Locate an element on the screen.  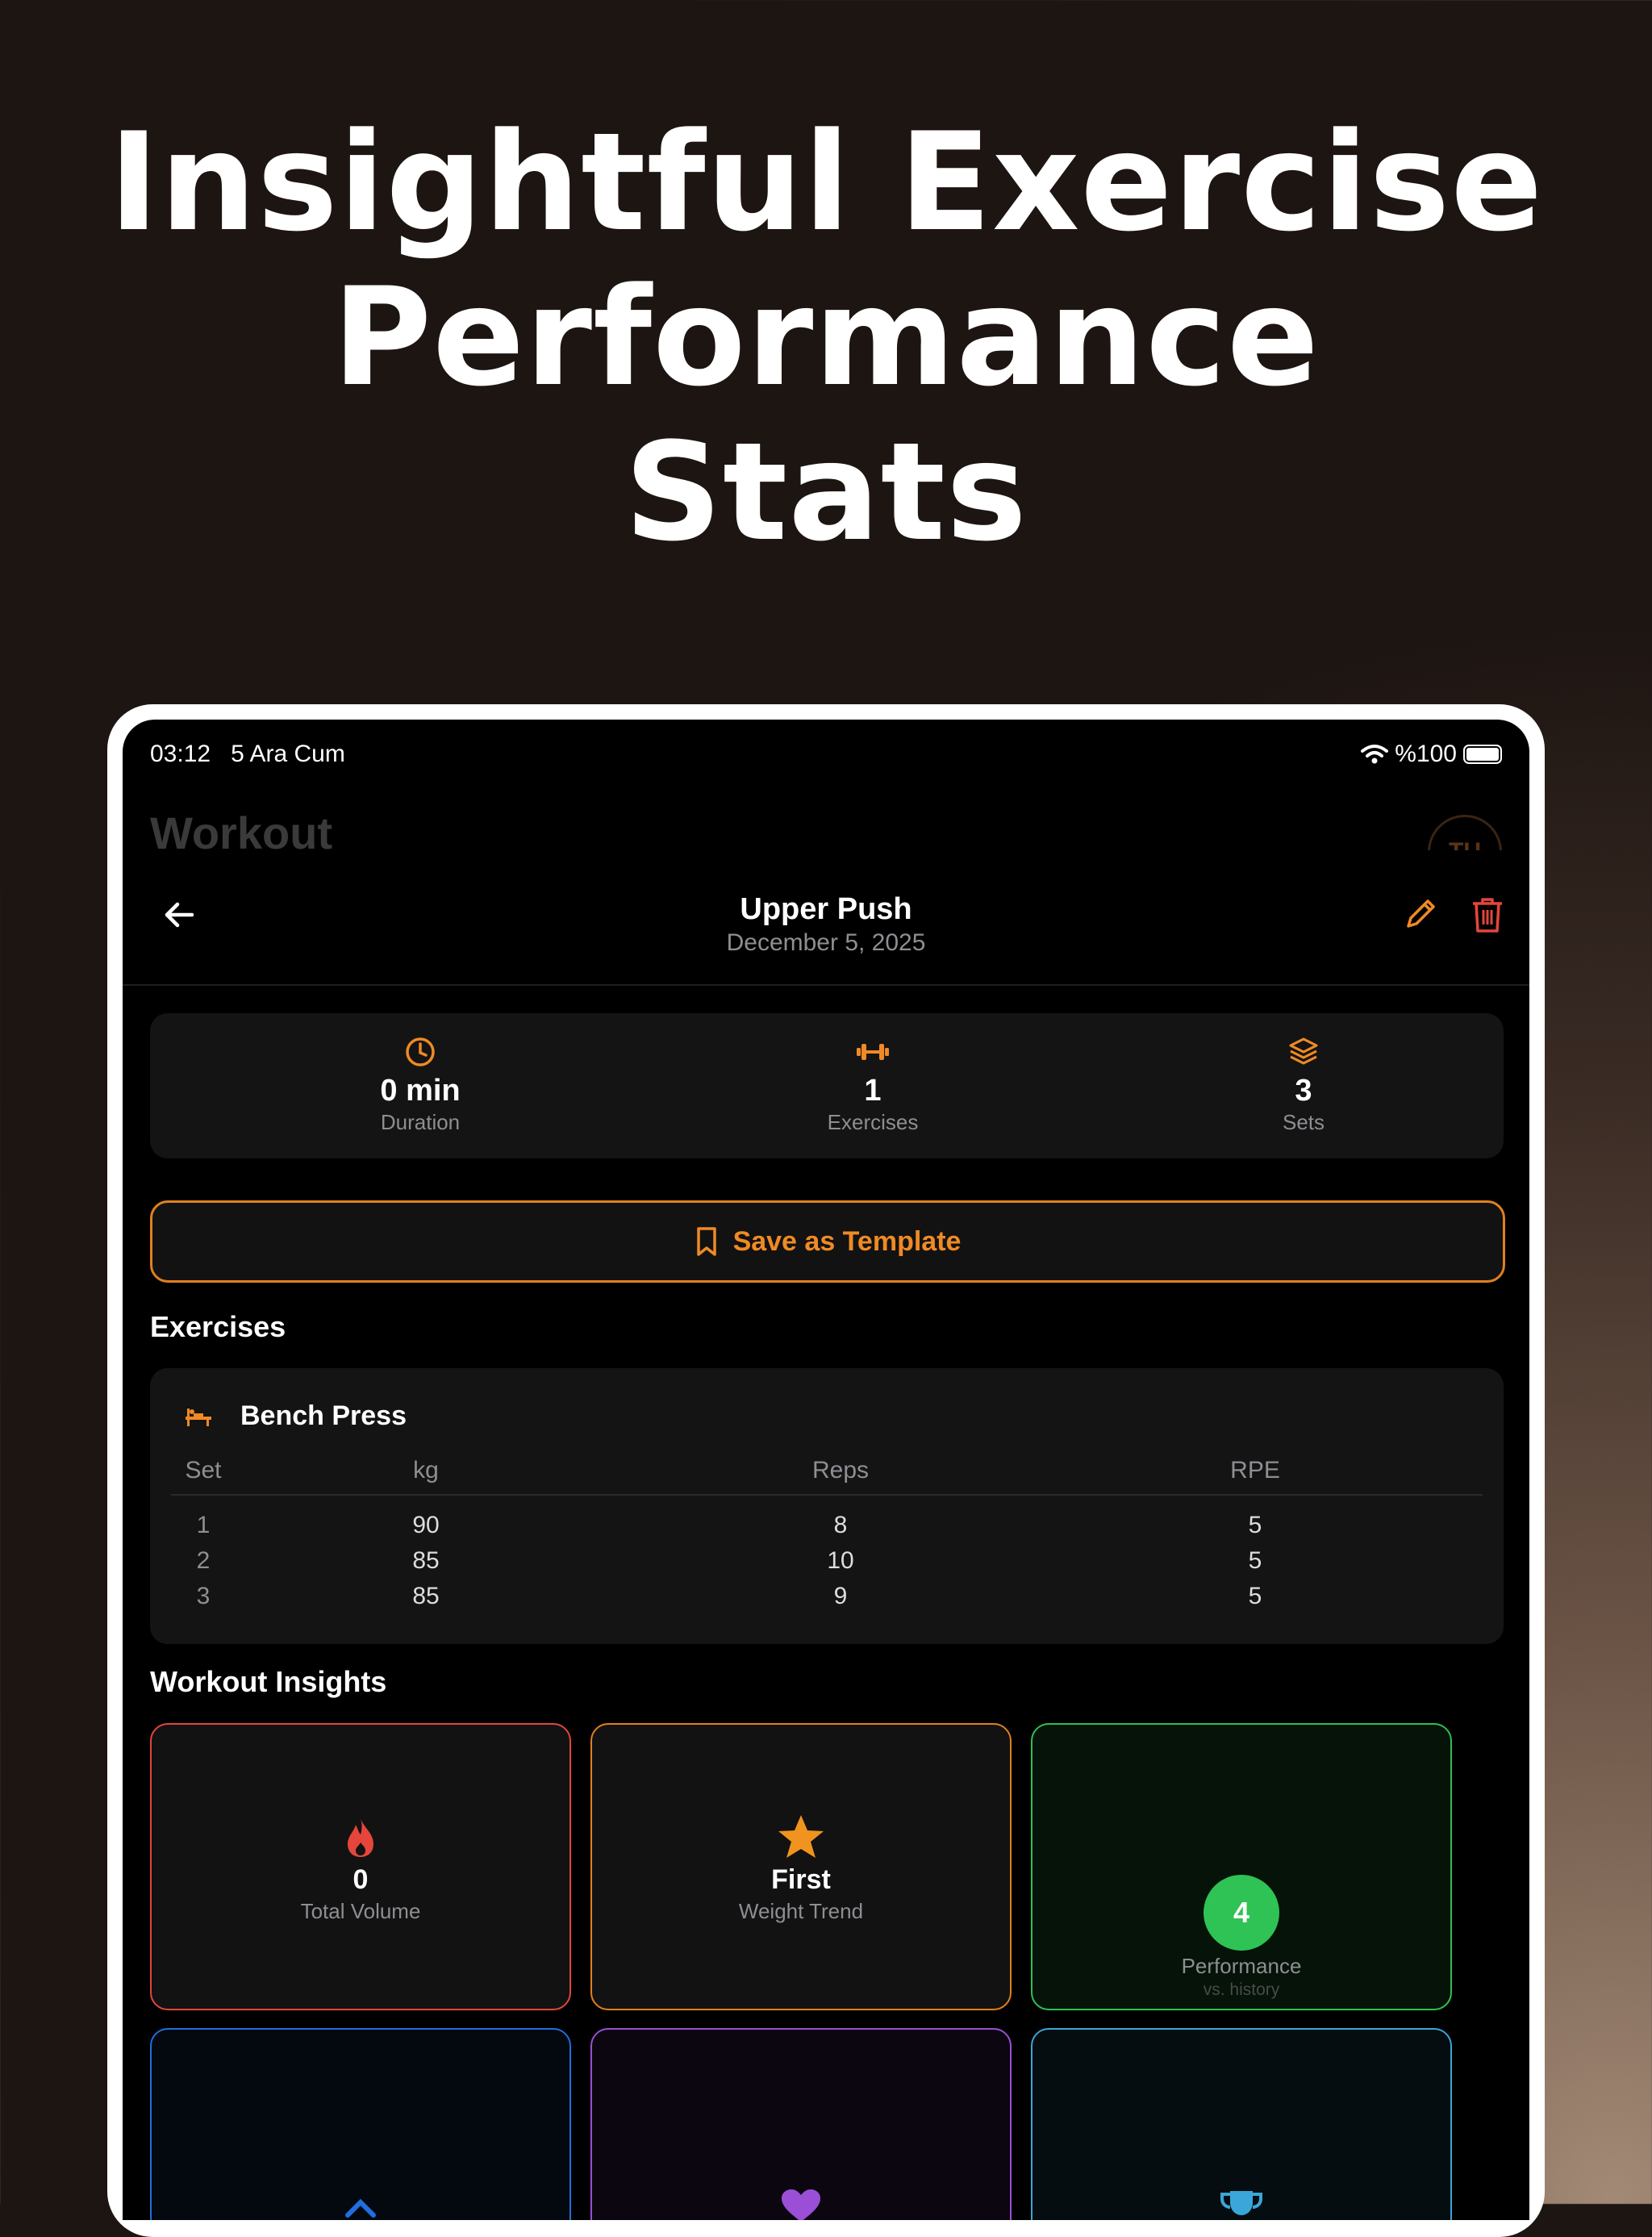
exercises-heading: Exercises is located at coordinates (218, 1326).